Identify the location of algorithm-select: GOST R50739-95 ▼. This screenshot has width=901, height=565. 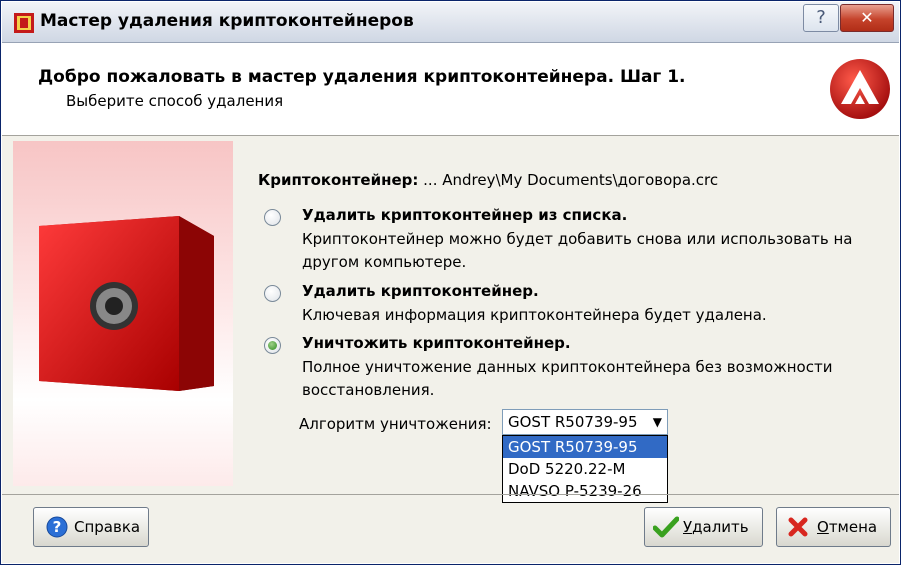
(585, 422).